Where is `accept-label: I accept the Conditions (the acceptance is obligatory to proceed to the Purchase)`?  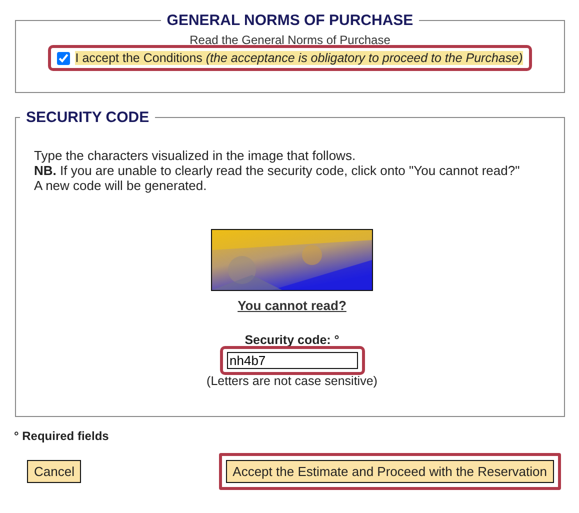
accept-label: I accept the Conditions (the acceptance is obligatory to proceed to the Purchase) is located at coordinates (299, 58).